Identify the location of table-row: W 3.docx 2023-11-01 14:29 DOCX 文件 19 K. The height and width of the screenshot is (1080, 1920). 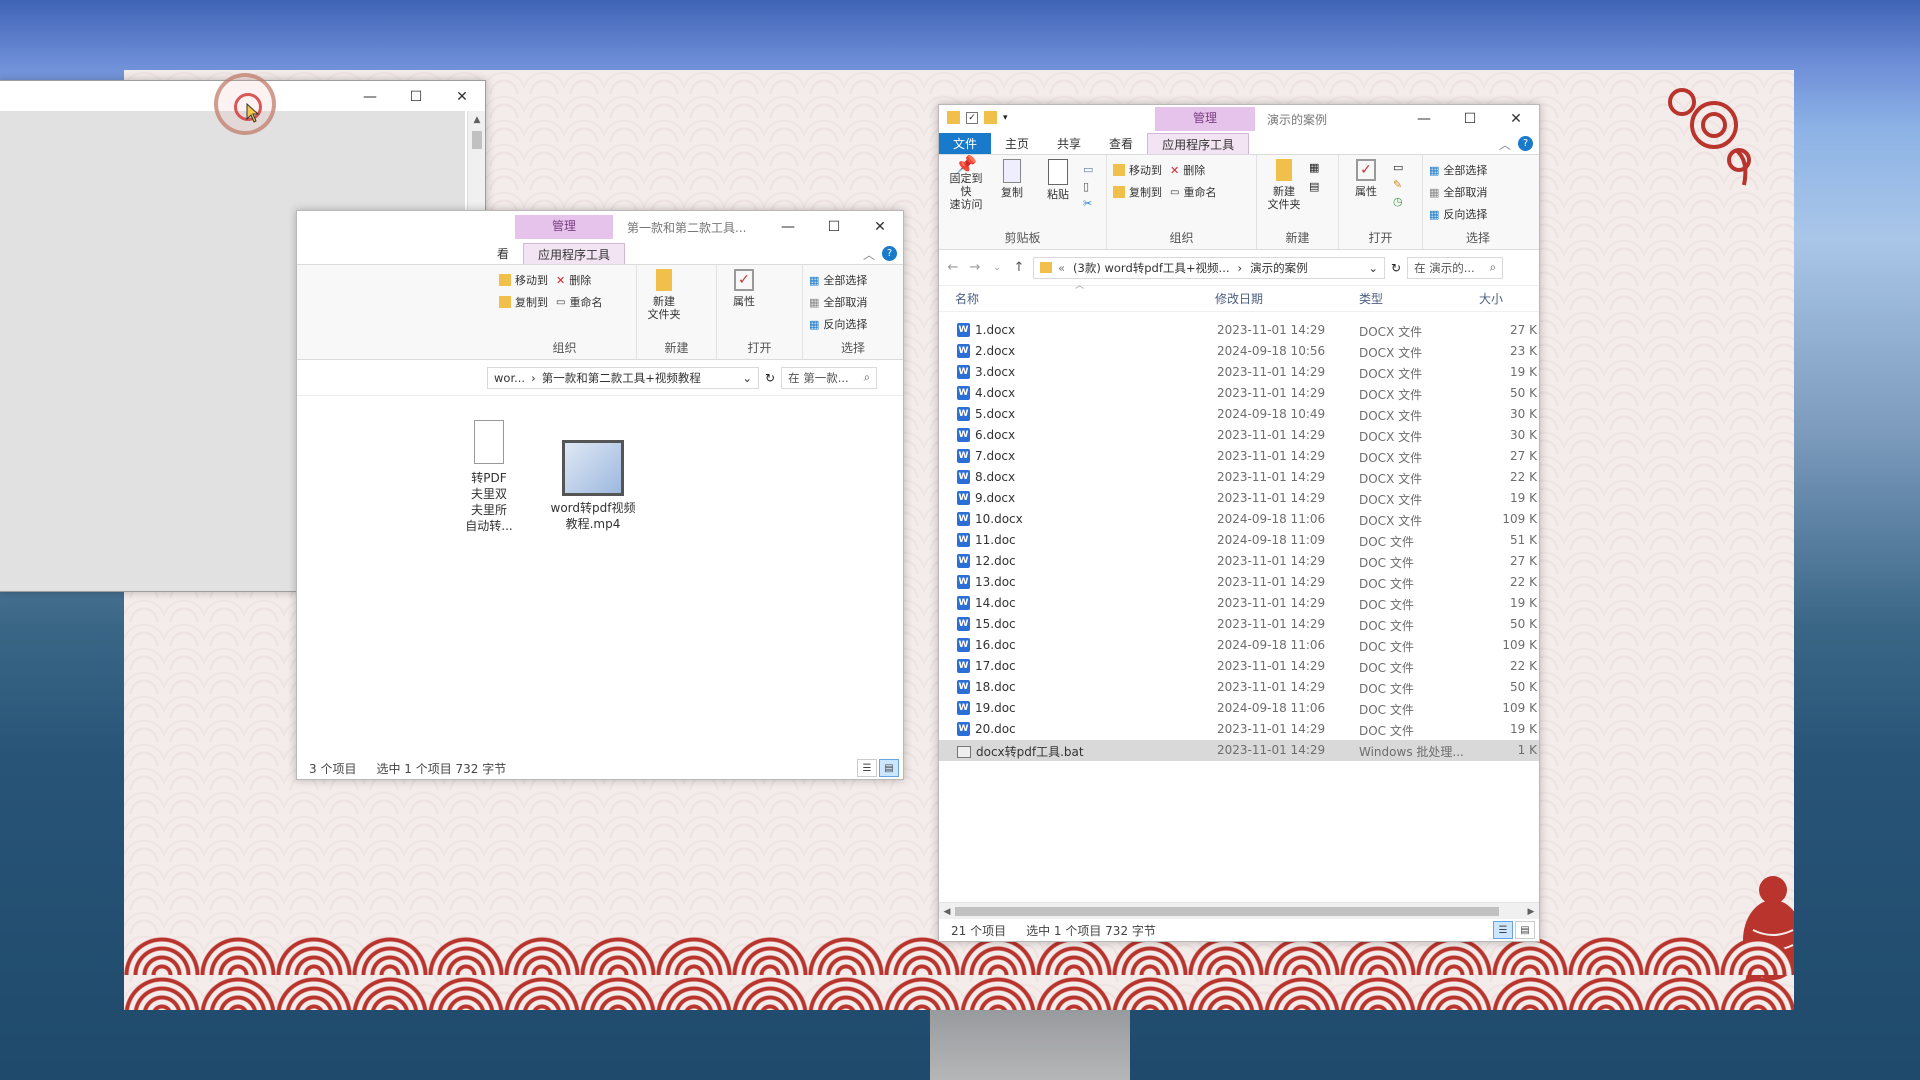
(1239, 372).